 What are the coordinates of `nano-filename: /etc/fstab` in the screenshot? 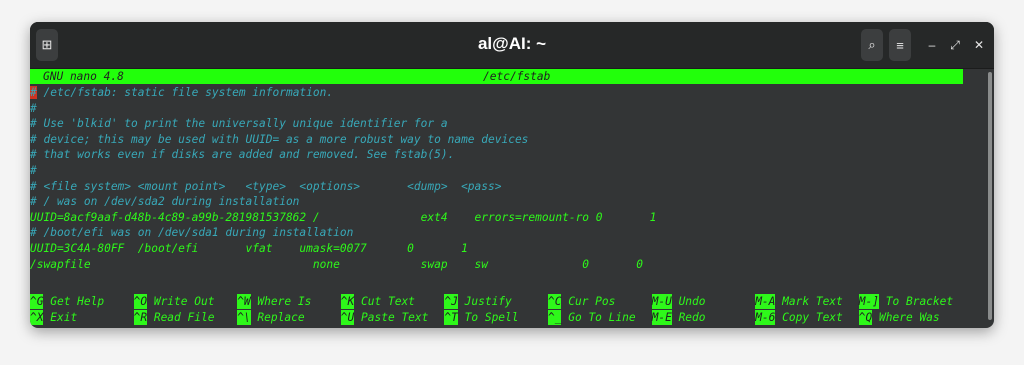 It's located at (517, 76).